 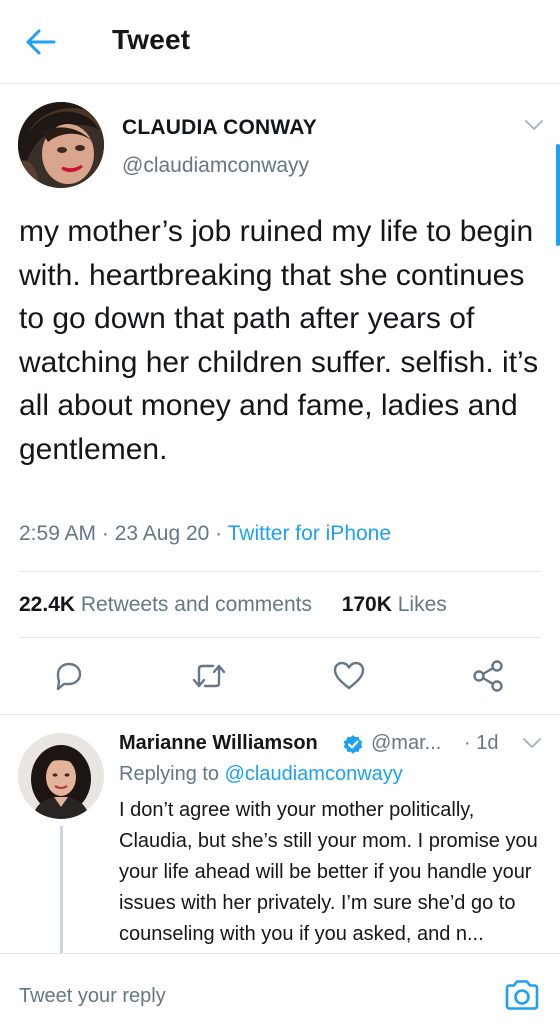 I want to click on like-button, so click(x=349, y=676).